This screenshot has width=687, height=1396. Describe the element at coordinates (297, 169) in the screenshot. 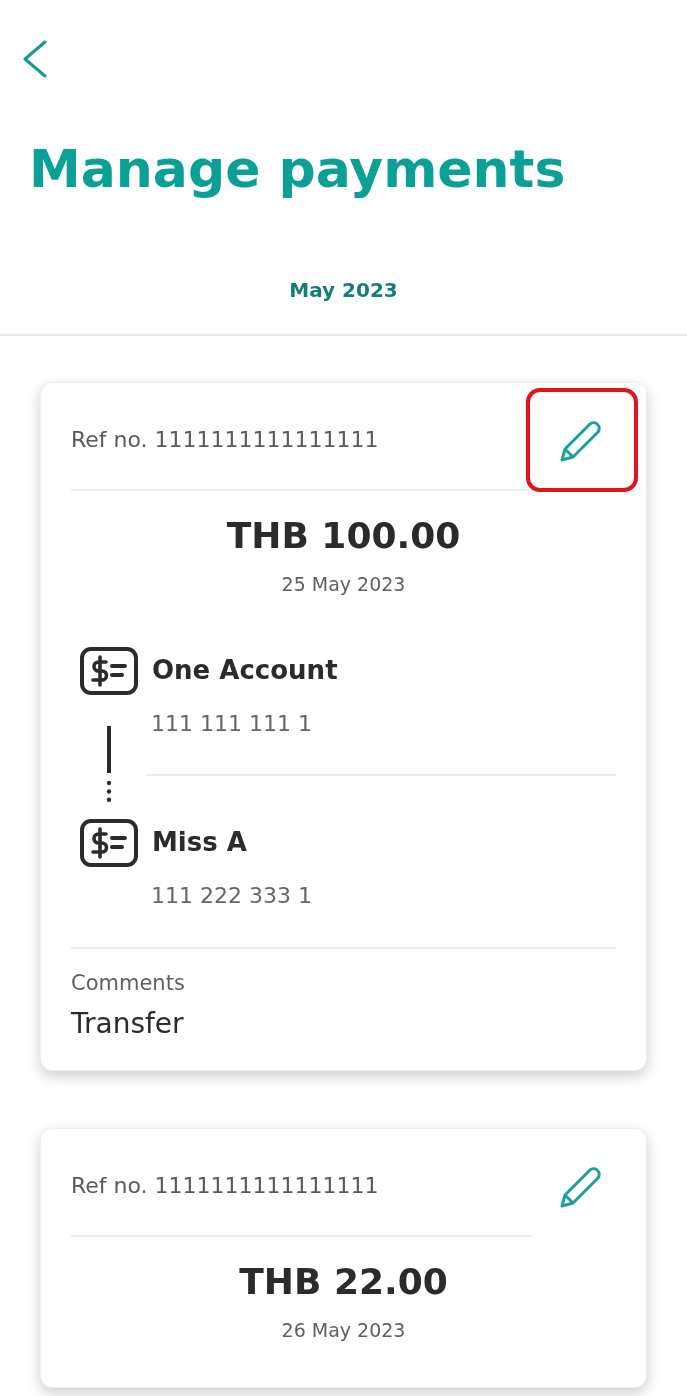

I see `page-title: Manage payments` at that location.